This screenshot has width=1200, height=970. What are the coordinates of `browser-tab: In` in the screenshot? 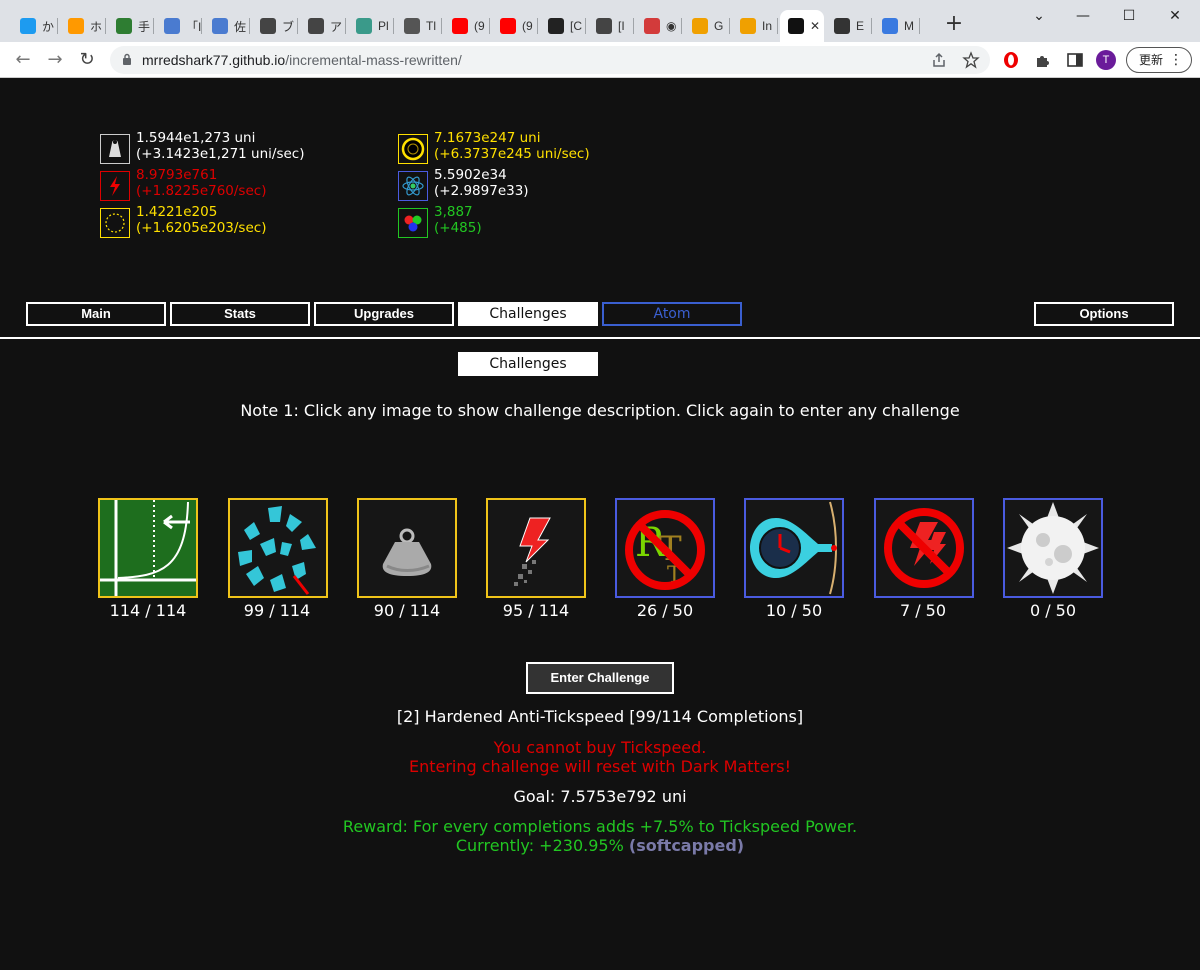 It's located at (755, 26).